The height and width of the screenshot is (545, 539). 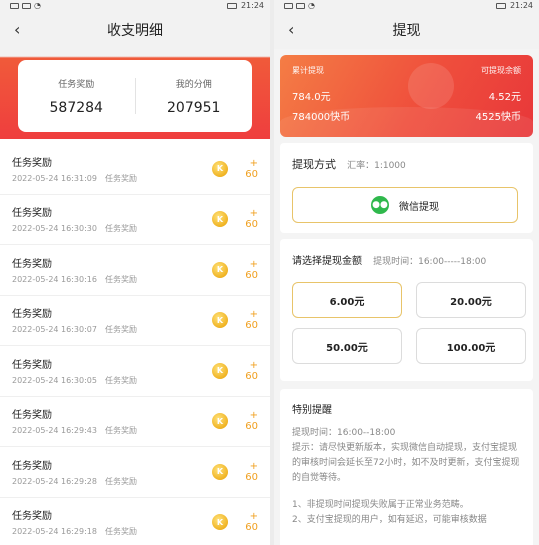 I want to click on withdraw-time: 提现时间：16:00-----18:00, so click(x=430, y=262).